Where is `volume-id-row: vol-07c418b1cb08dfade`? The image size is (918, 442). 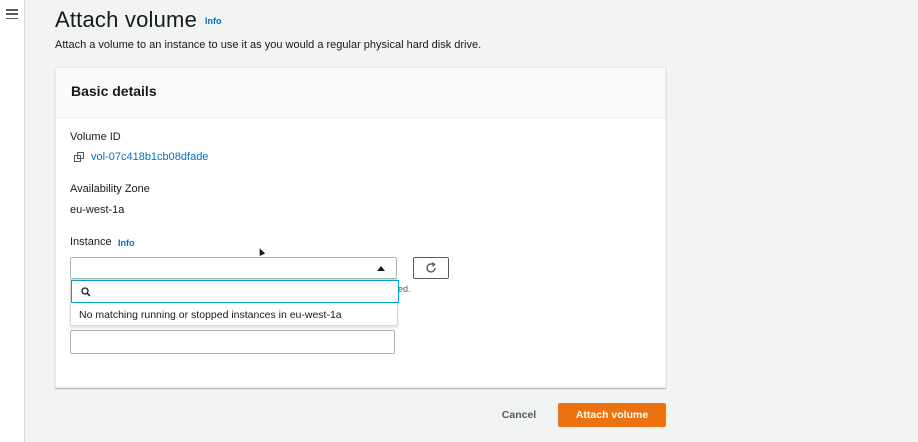 volume-id-row: vol-07c418b1cb08dfade is located at coordinates (141, 157).